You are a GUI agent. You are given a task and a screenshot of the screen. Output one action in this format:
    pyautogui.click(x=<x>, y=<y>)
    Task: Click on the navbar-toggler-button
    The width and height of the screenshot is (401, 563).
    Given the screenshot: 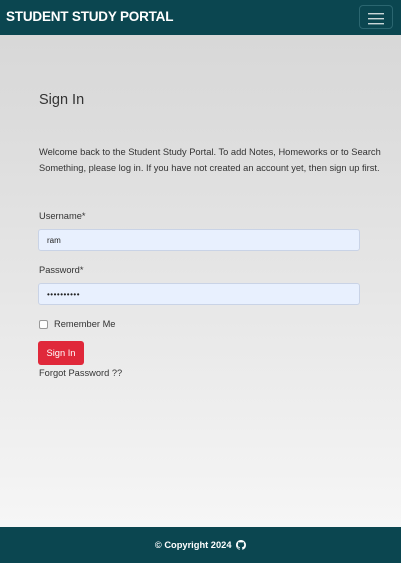 What is the action you would take?
    pyautogui.click(x=376, y=17)
    